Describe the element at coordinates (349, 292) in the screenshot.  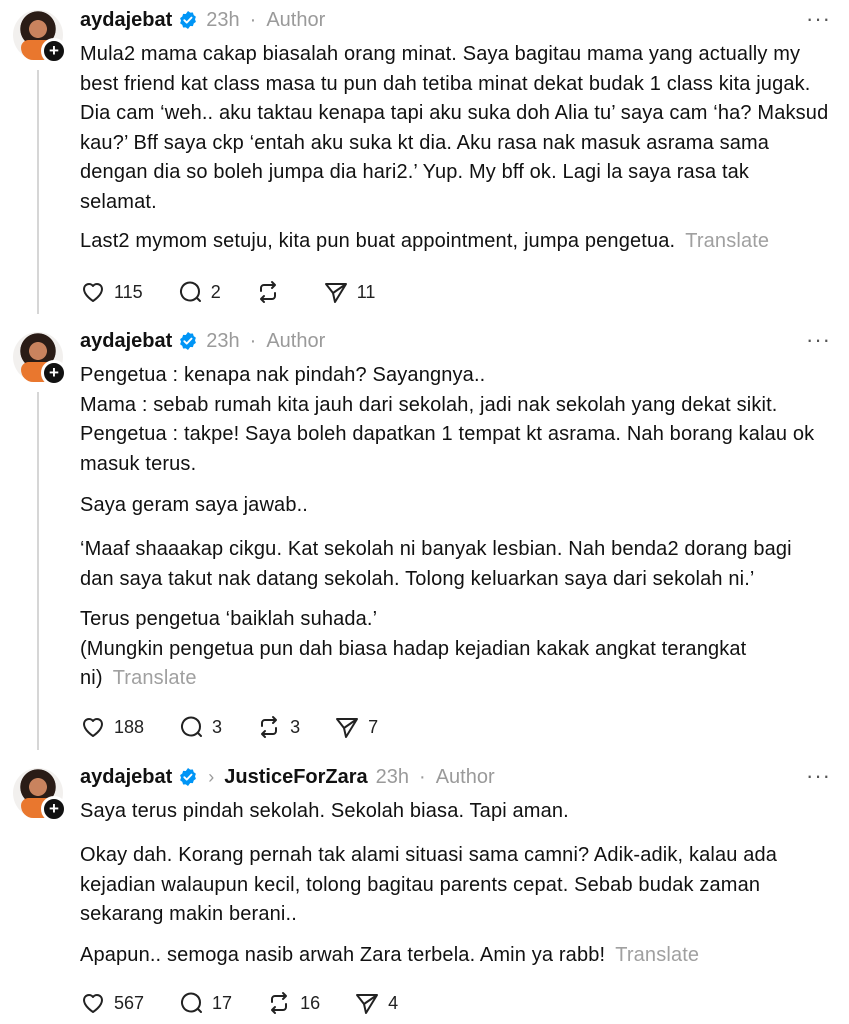
I see `share-button: 11` at that location.